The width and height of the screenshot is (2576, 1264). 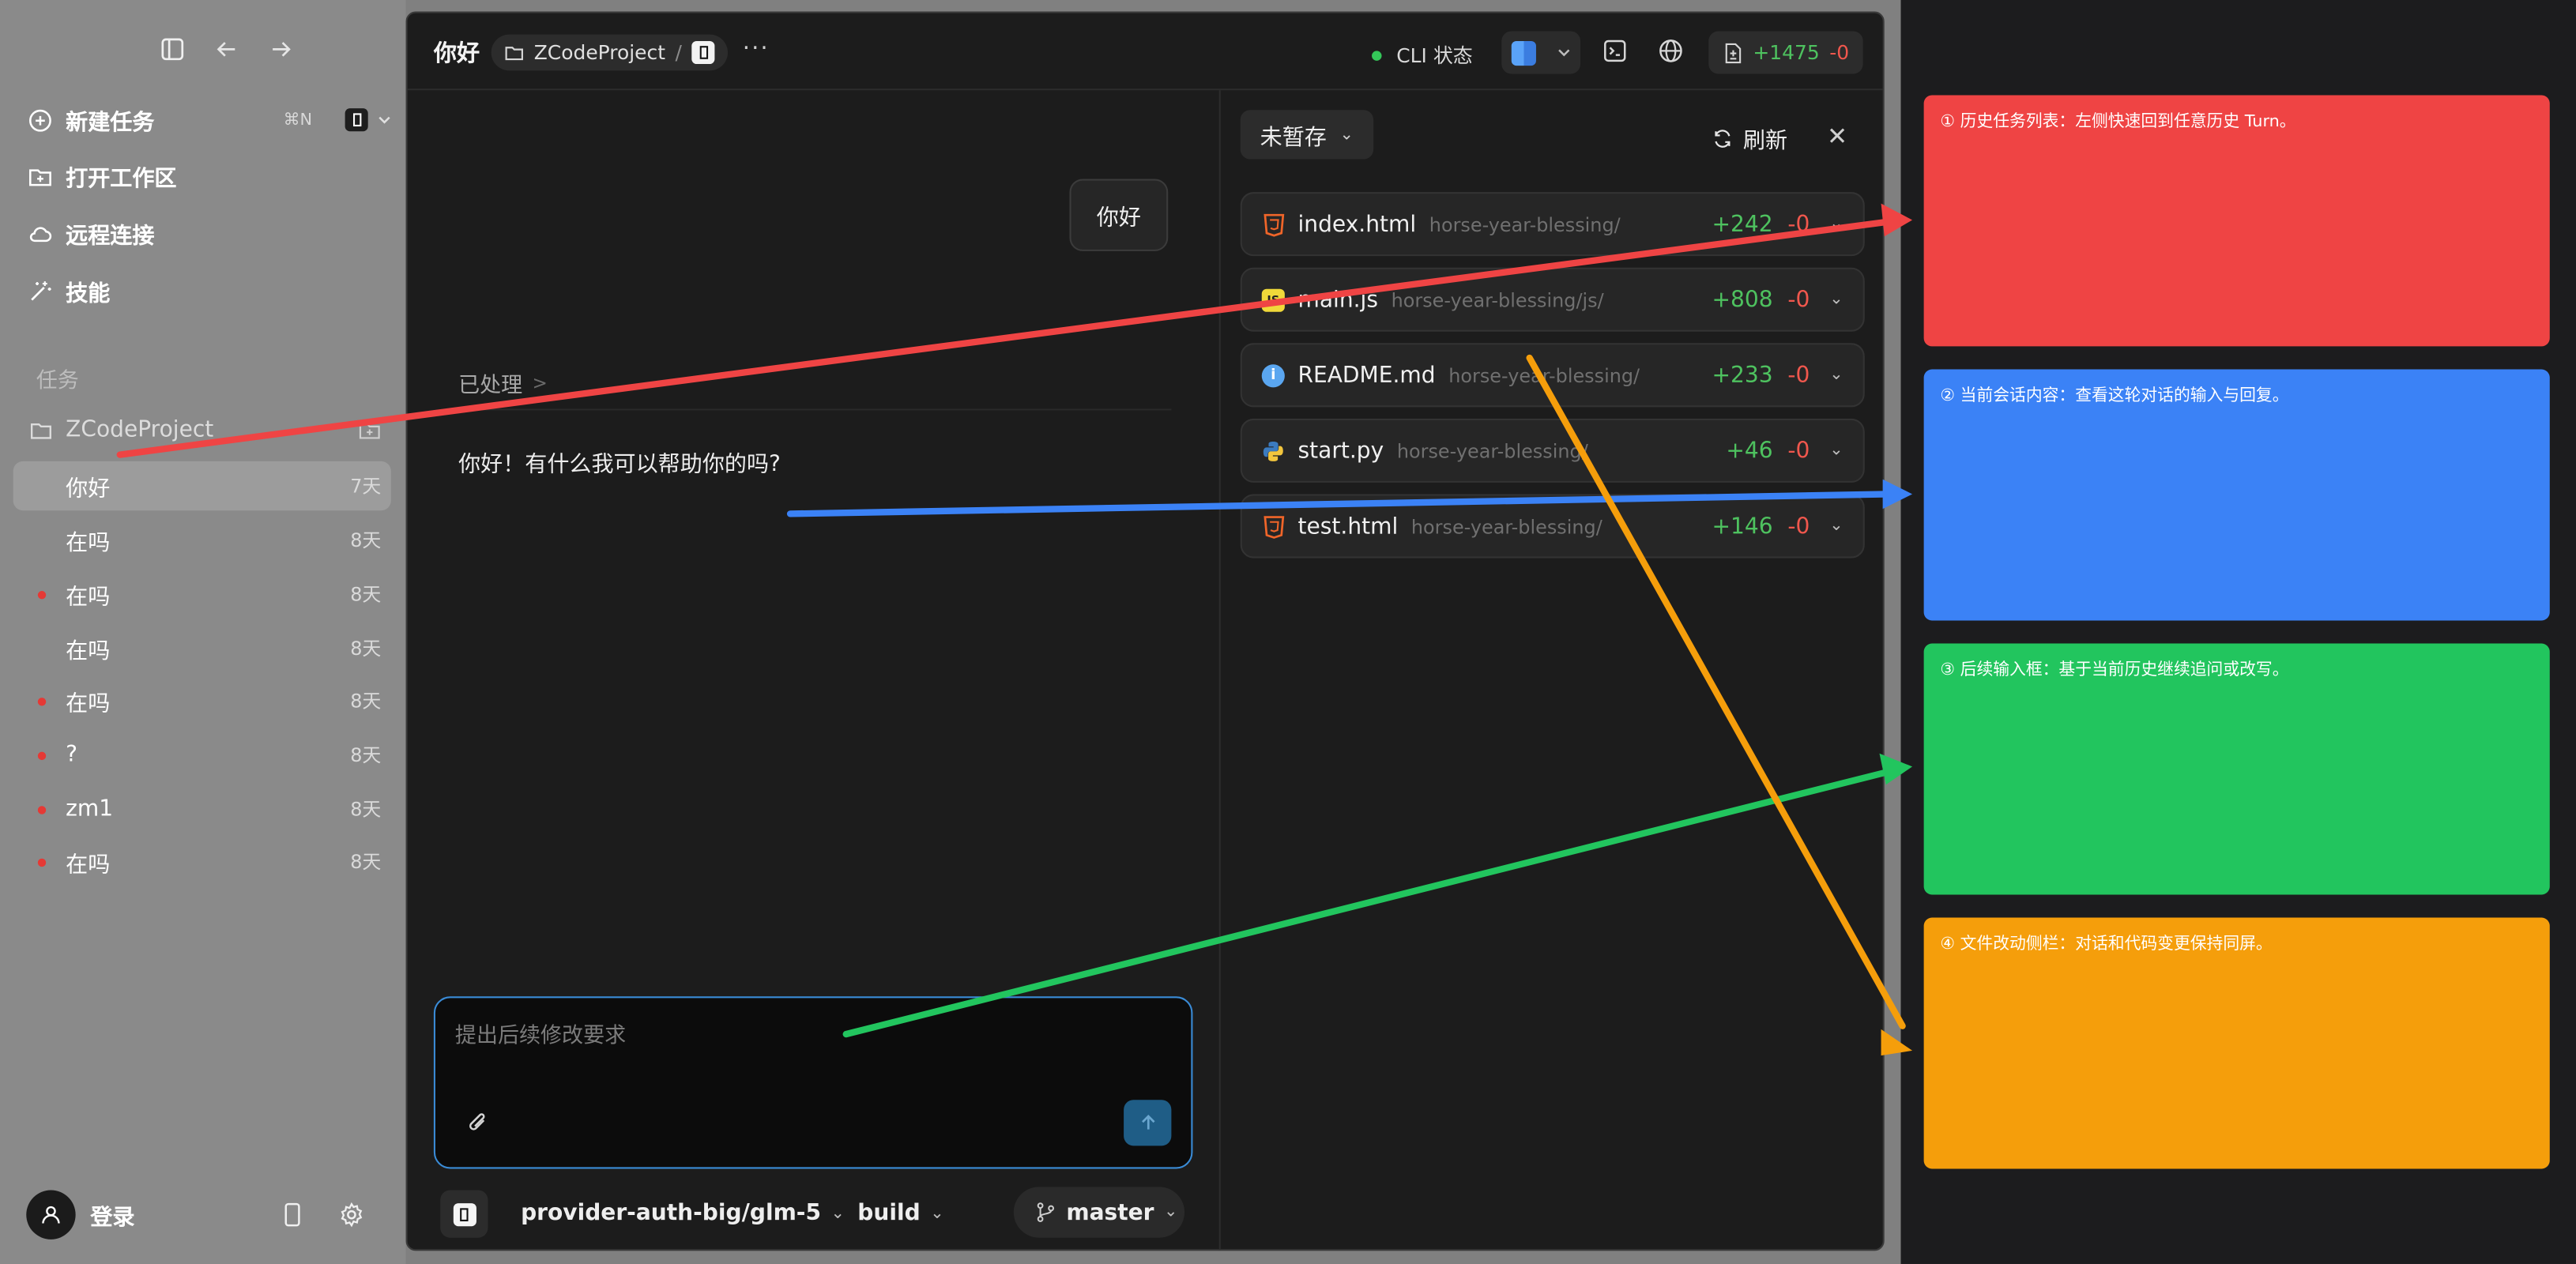 I want to click on js-icon: JS, so click(x=1273, y=300).